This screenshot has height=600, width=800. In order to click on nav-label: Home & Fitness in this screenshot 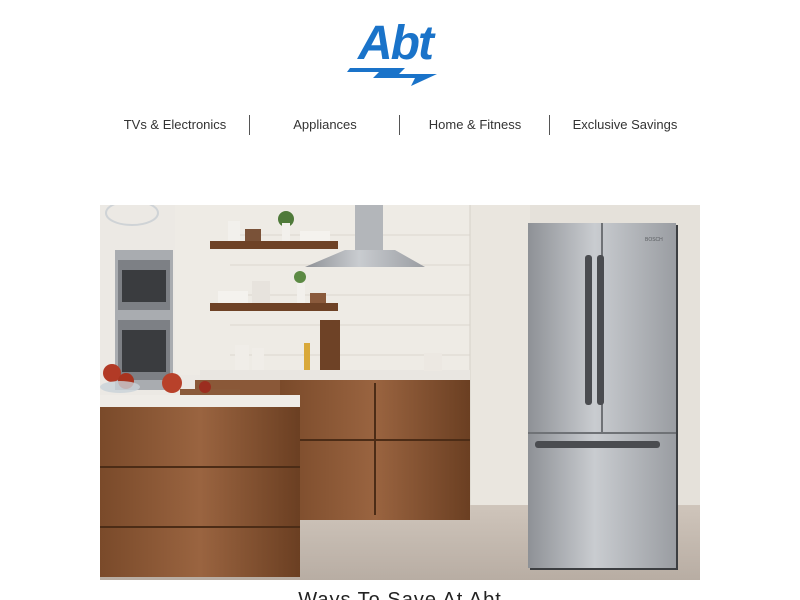, I will do `click(475, 124)`.